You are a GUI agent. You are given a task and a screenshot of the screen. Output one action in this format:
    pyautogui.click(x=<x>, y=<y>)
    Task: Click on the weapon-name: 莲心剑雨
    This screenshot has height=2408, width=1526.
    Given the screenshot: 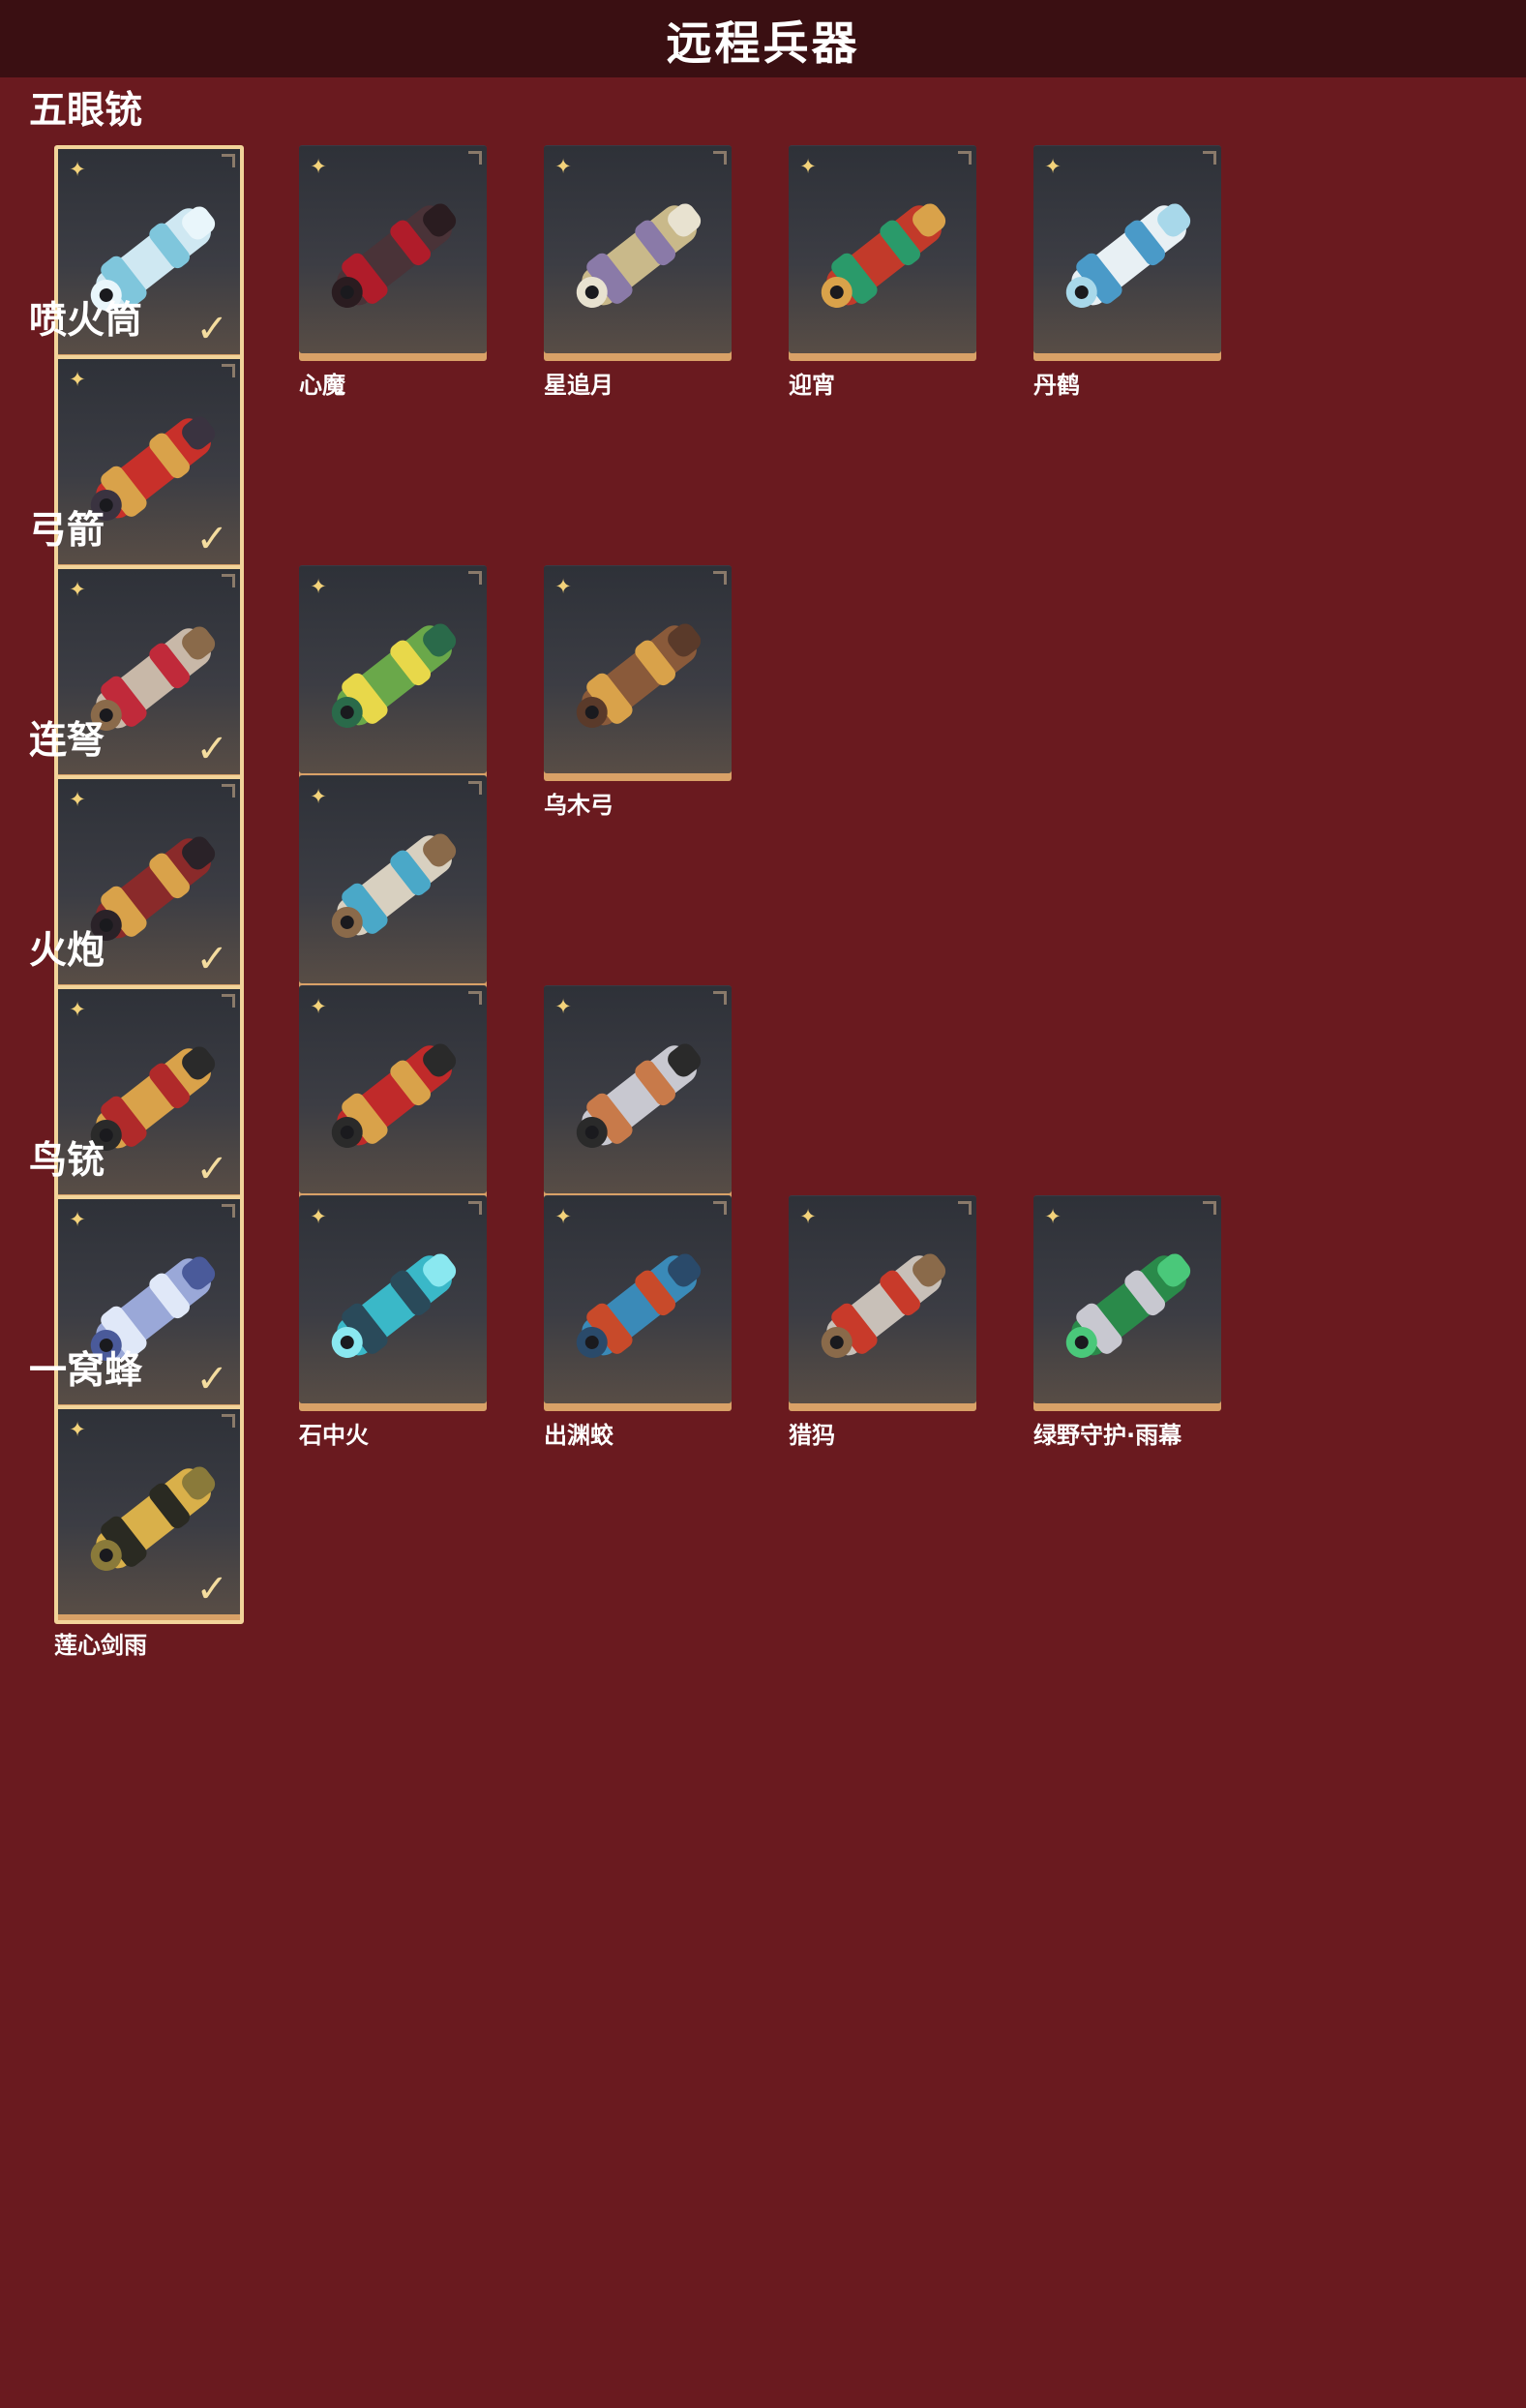 What is the action you would take?
    pyautogui.click(x=100, y=1645)
    